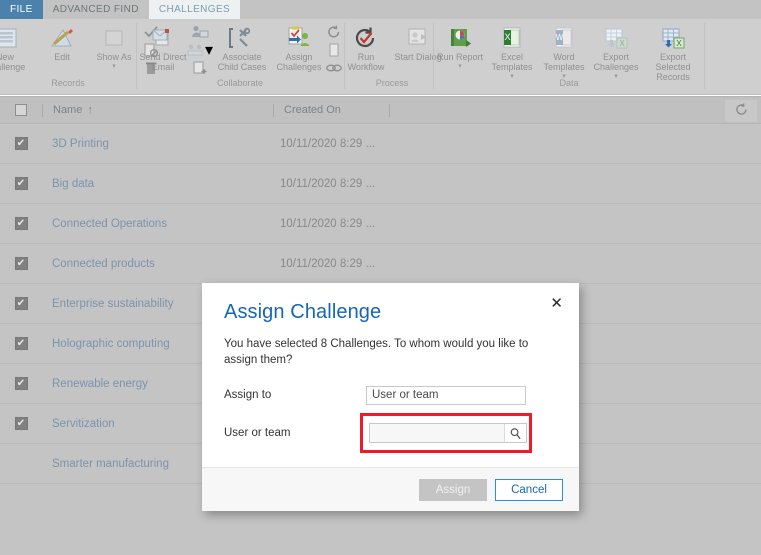 This screenshot has height=555, width=761. I want to click on run-report-icon, so click(460, 38).